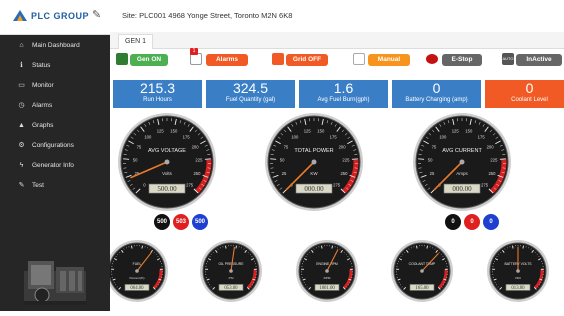 The height and width of the screenshot is (316, 564). I want to click on gauge-tick-label: 150, so click(469, 131).